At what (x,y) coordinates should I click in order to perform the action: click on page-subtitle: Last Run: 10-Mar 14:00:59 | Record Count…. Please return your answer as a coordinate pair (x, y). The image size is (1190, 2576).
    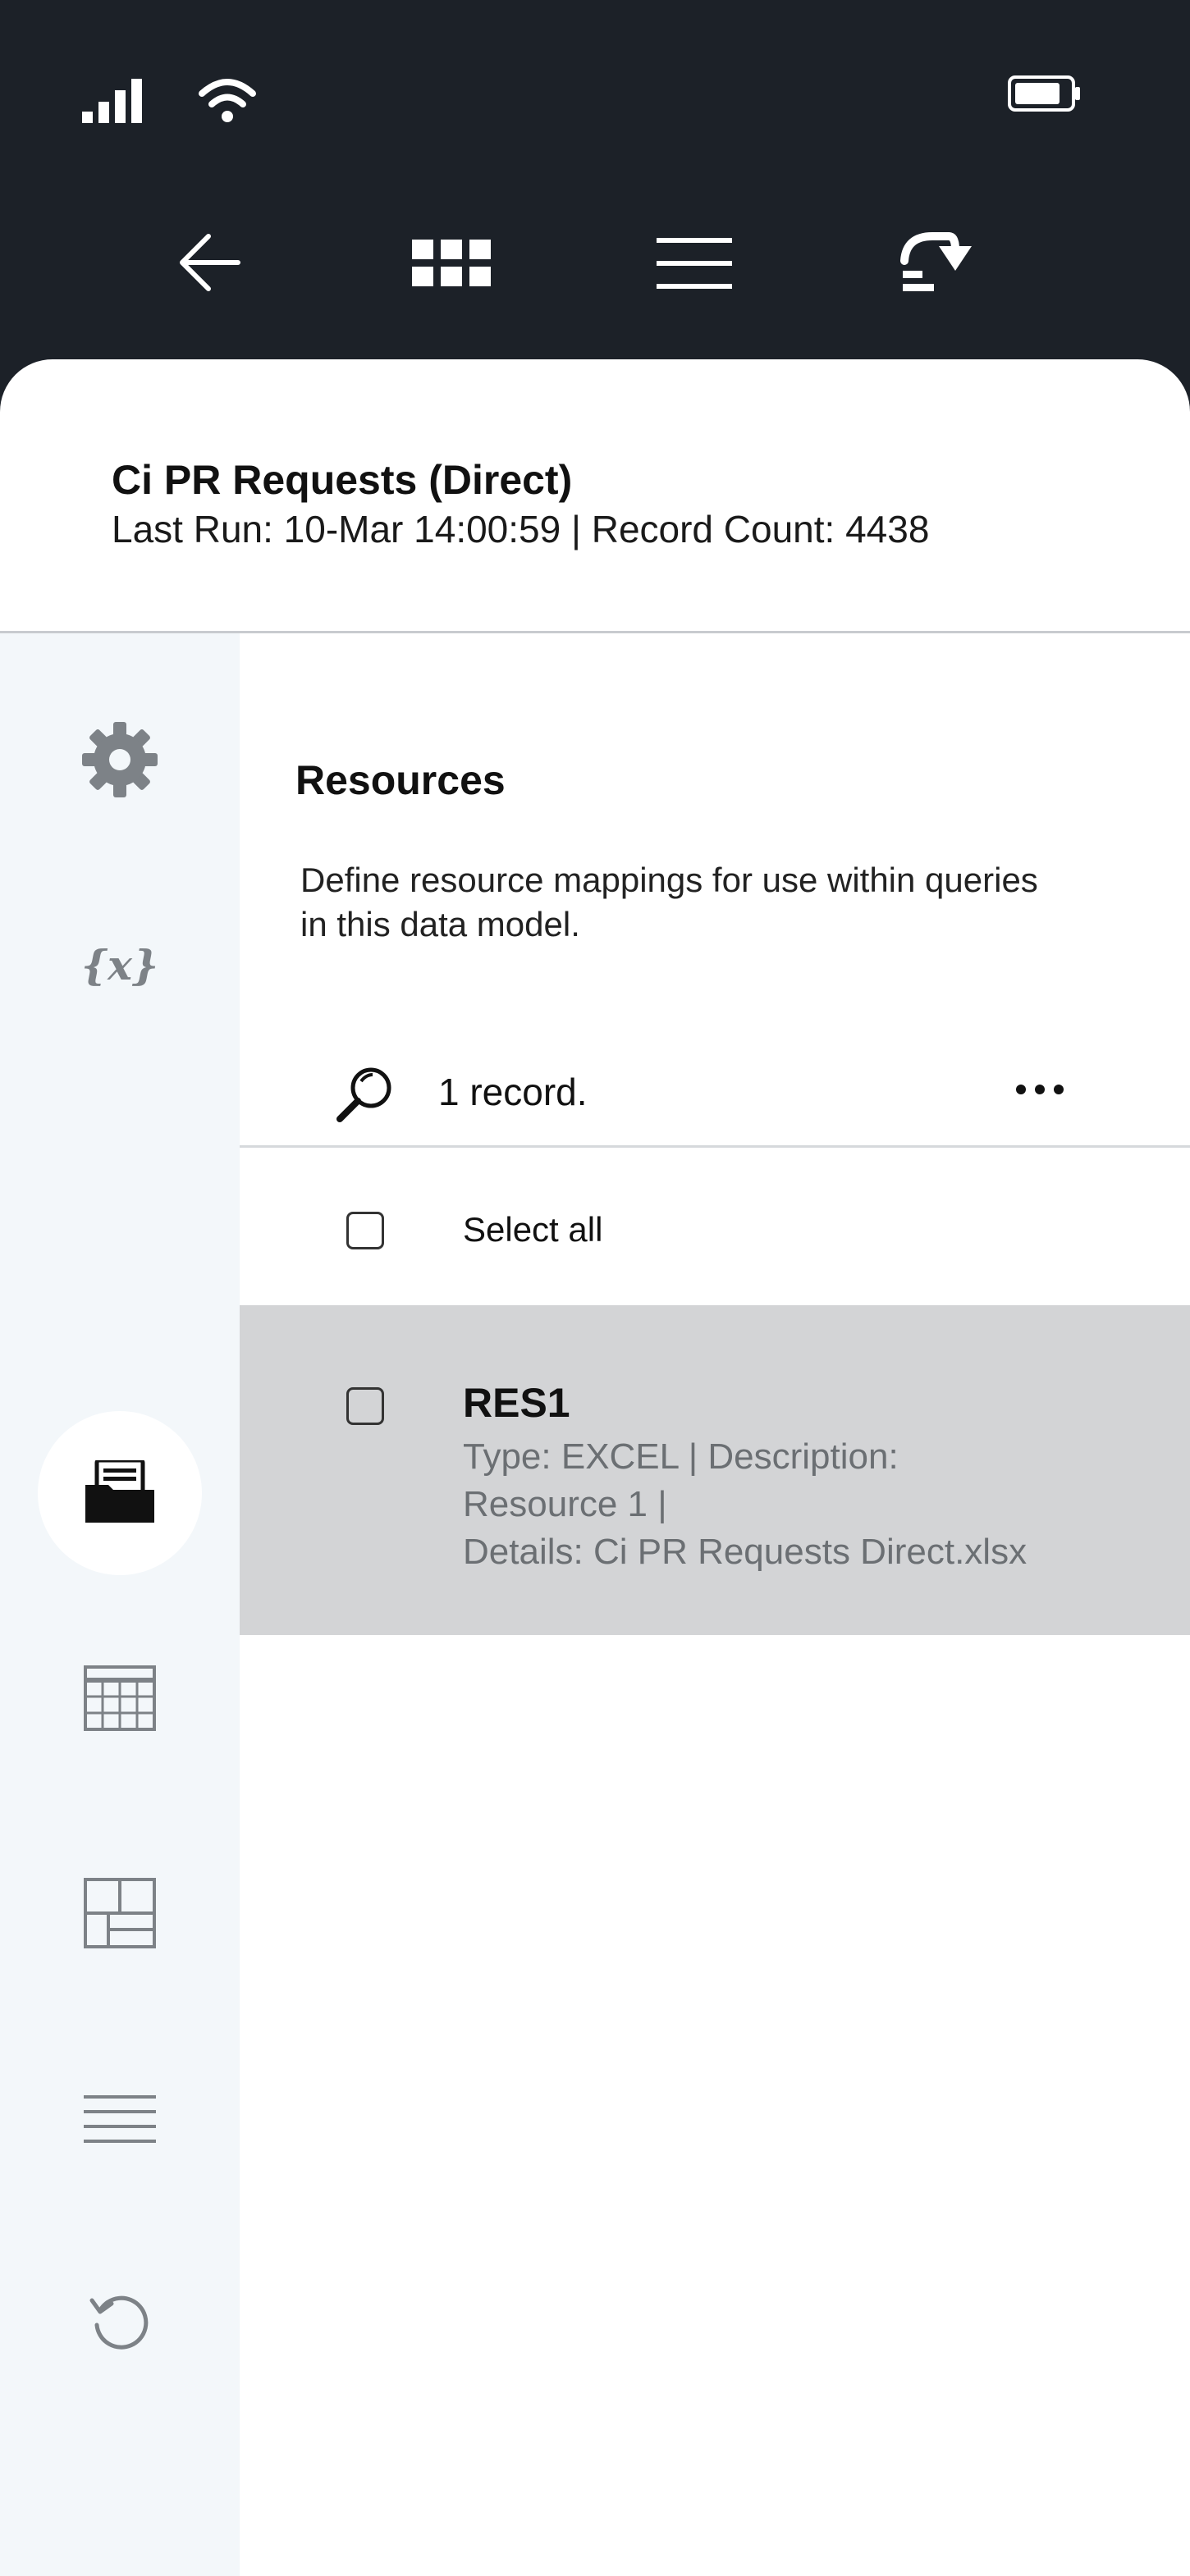
    Looking at the image, I should click on (521, 529).